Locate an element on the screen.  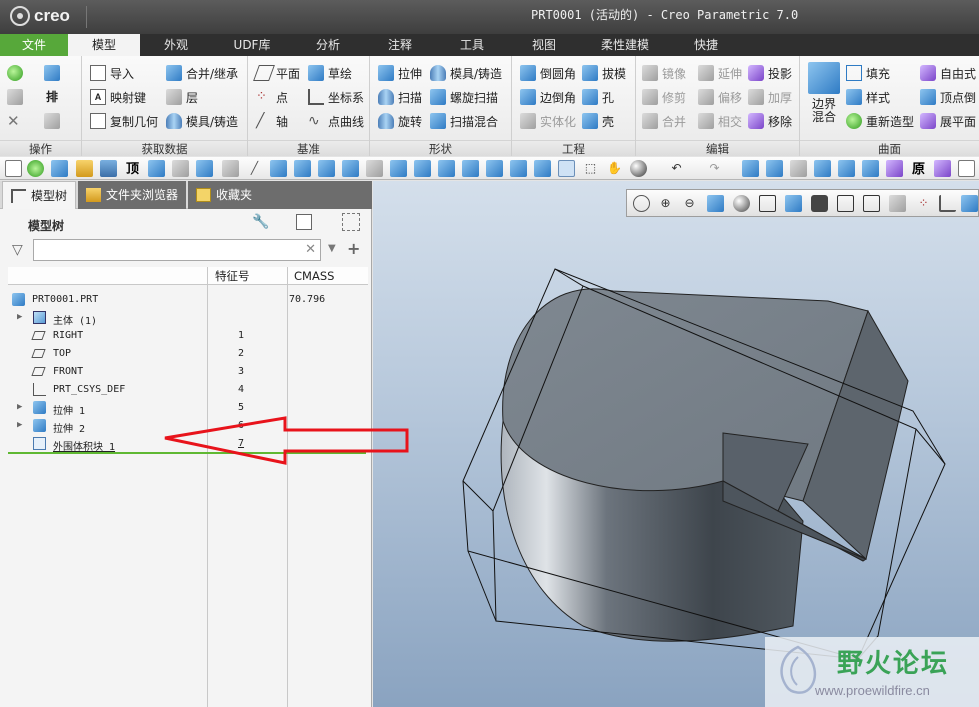
import-button: 导入 is located at coordinates (112, 73).